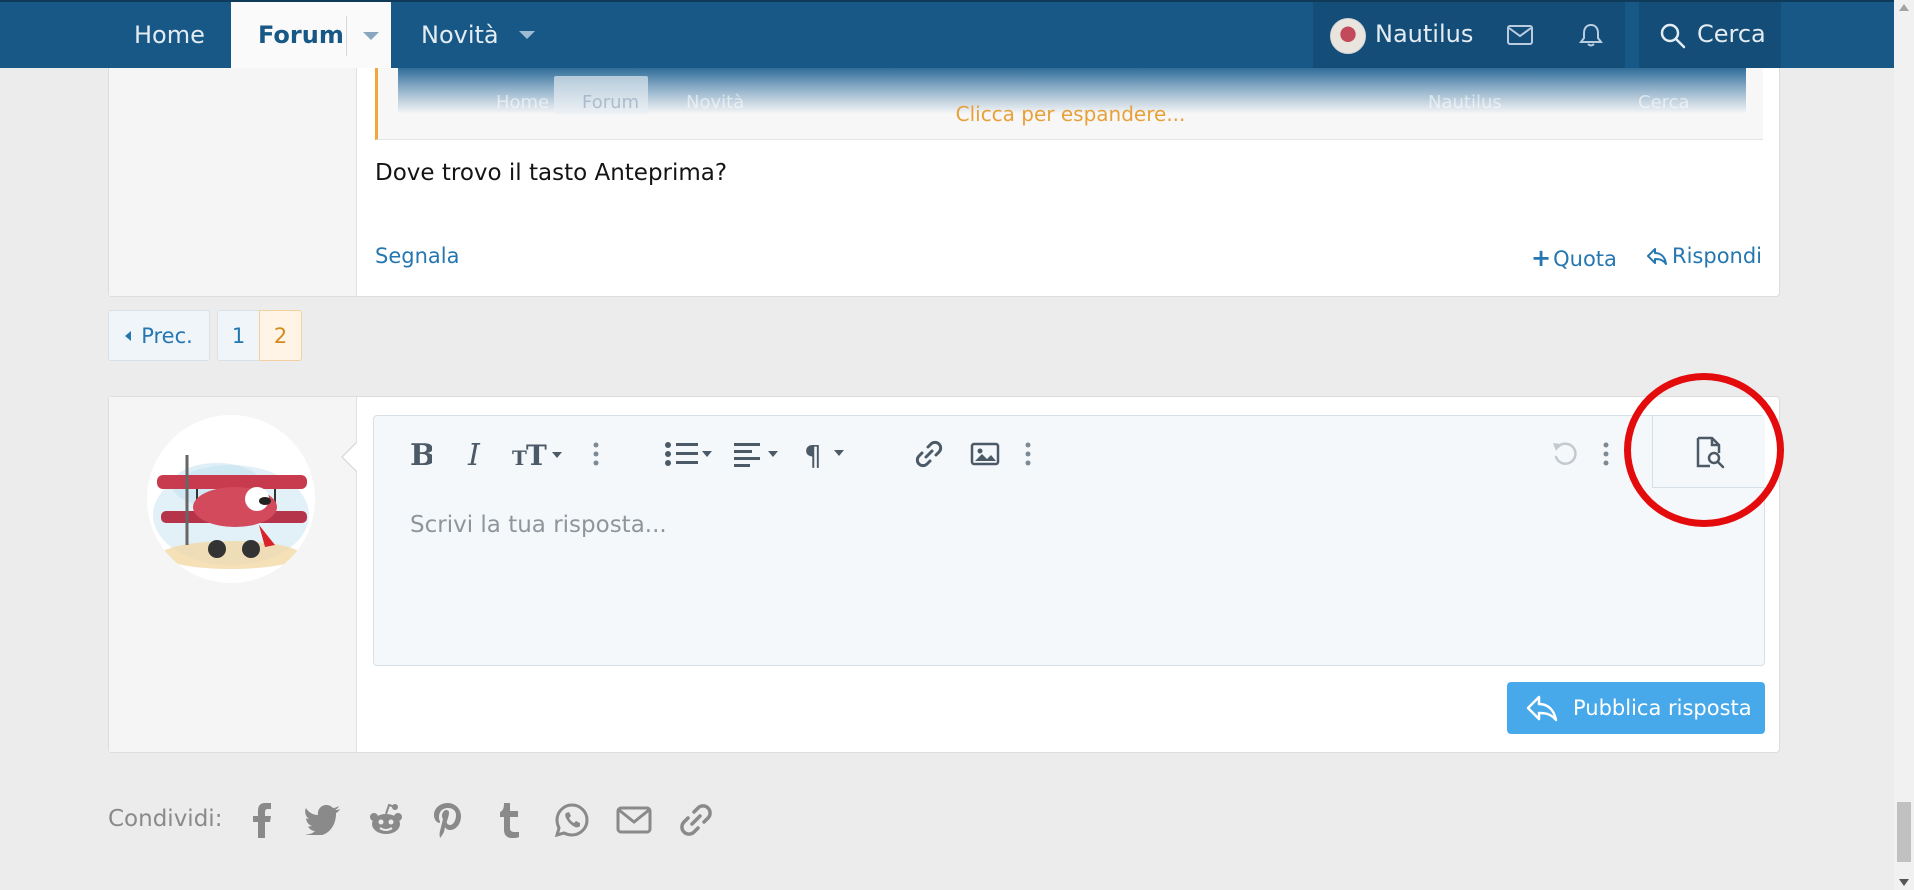 This screenshot has width=1914, height=890. What do you see at coordinates (262, 820) in the screenshot?
I see `facebook-icon` at bounding box center [262, 820].